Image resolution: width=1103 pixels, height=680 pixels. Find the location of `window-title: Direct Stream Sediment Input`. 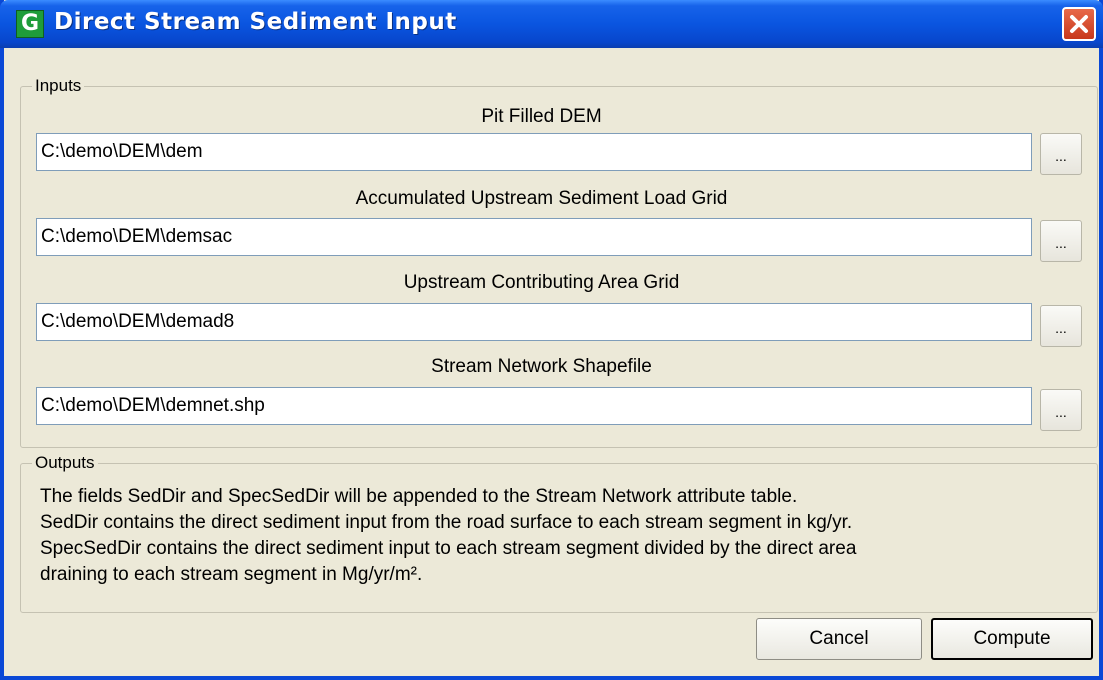

window-title: Direct Stream Sediment Input is located at coordinates (255, 22).